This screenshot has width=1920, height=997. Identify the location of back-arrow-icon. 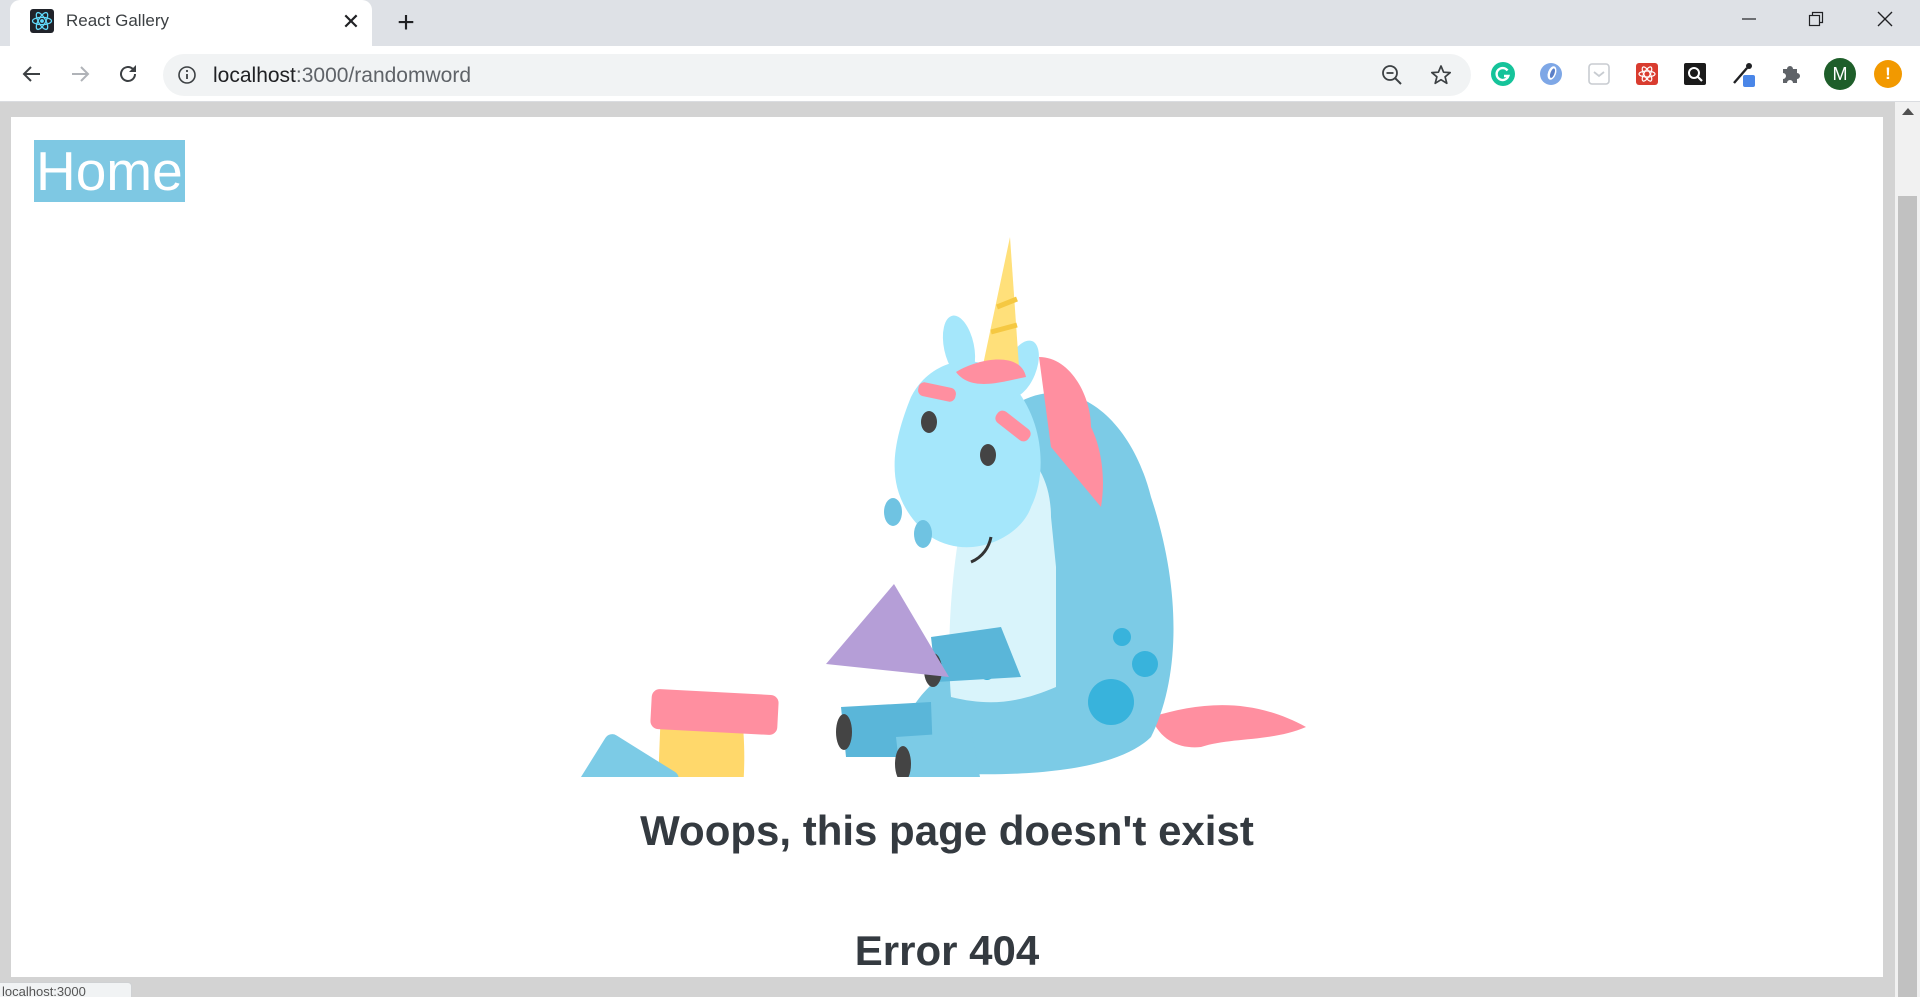
(31, 74).